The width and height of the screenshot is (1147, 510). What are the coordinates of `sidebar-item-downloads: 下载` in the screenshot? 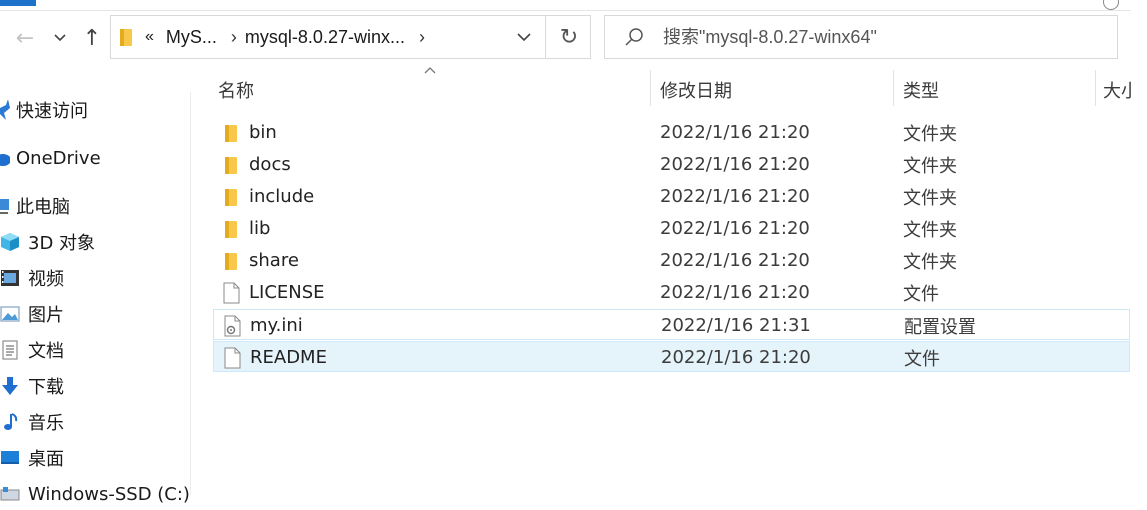 It's located at (32, 386).